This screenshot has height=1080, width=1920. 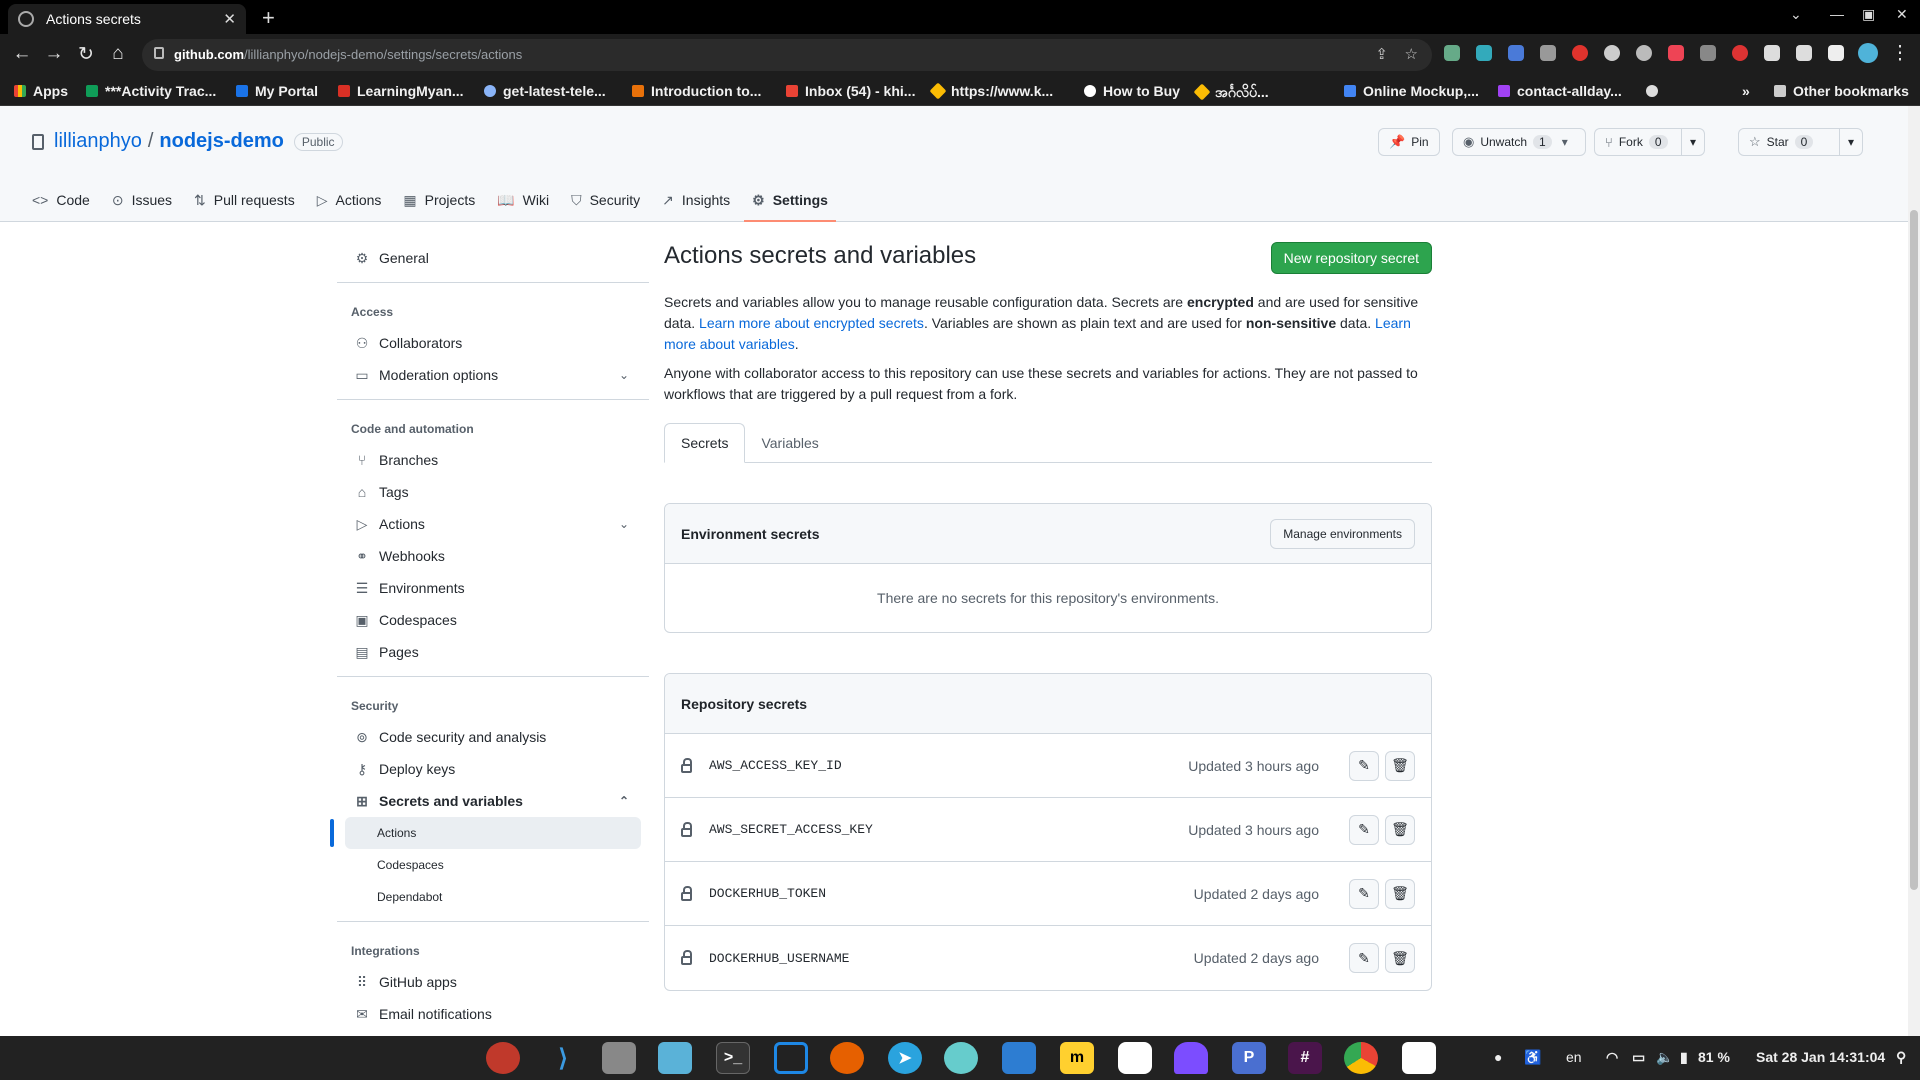 What do you see at coordinates (118, 54) in the screenshot?
I see `home-icon: ⌂` at bounding box center [118, 54].